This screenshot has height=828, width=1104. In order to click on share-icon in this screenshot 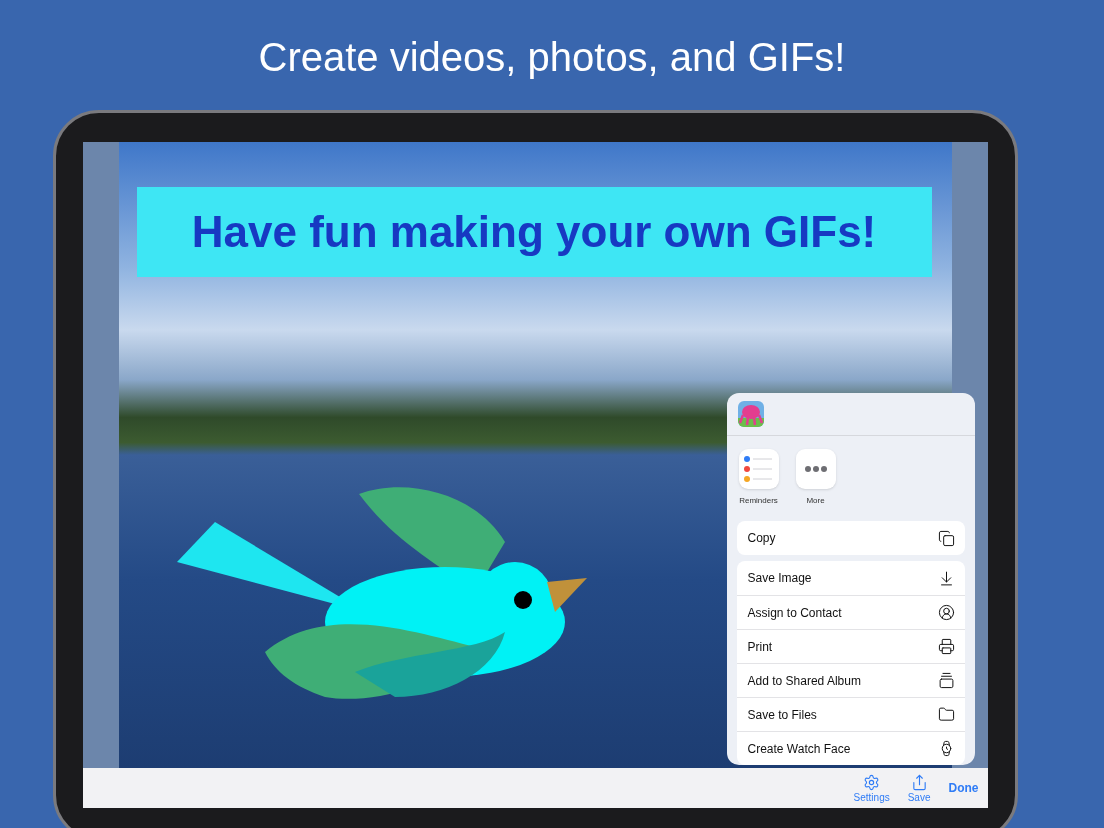, I will do `click(919, 782)`.